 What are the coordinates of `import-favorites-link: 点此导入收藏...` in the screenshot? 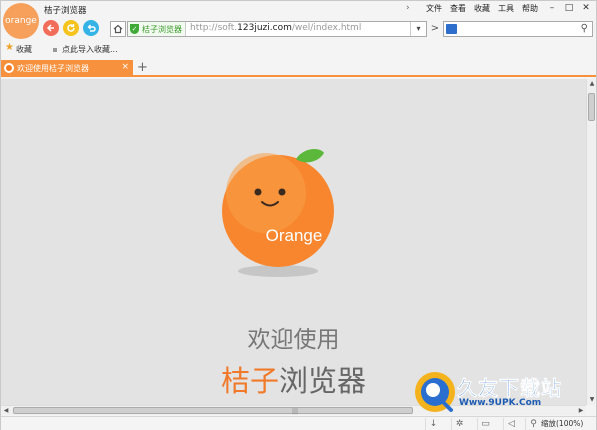 It's located at (85, 49).